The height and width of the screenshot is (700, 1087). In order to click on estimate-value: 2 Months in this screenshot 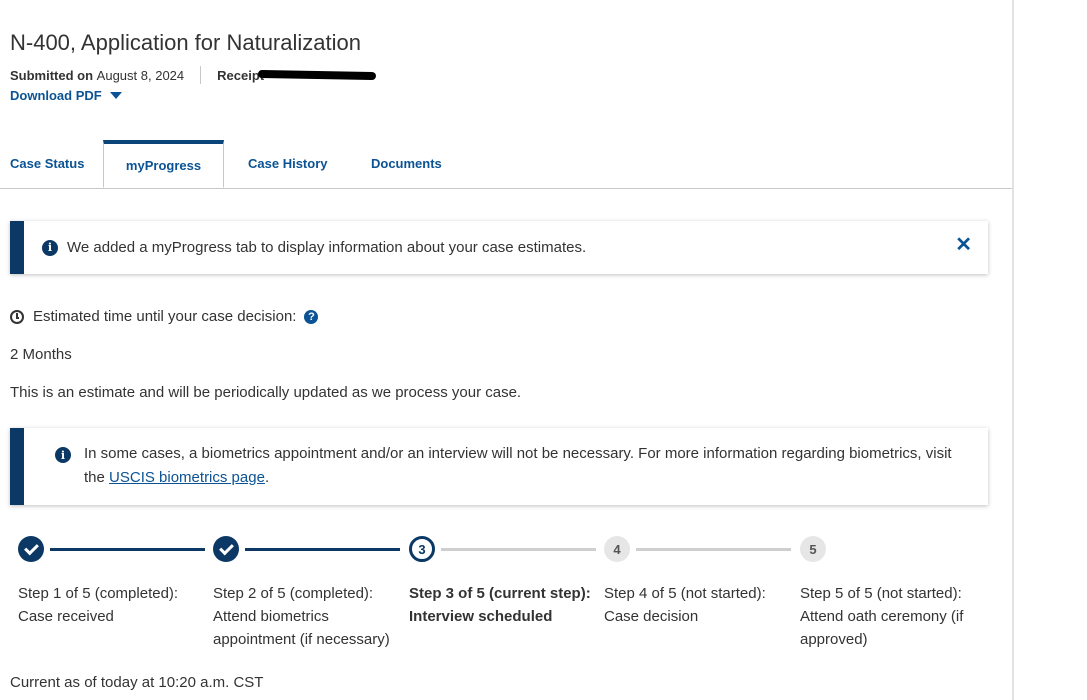, I will do `click(41, 354)`.